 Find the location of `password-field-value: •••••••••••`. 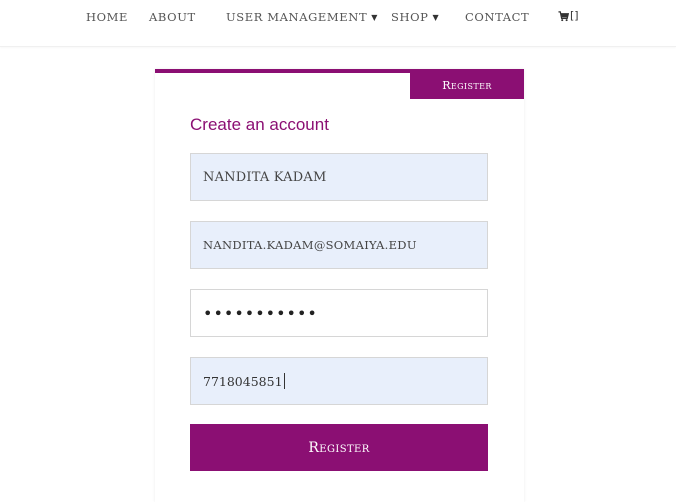

password-field-value: ••••••••••• is located at coordinates (260, 313).